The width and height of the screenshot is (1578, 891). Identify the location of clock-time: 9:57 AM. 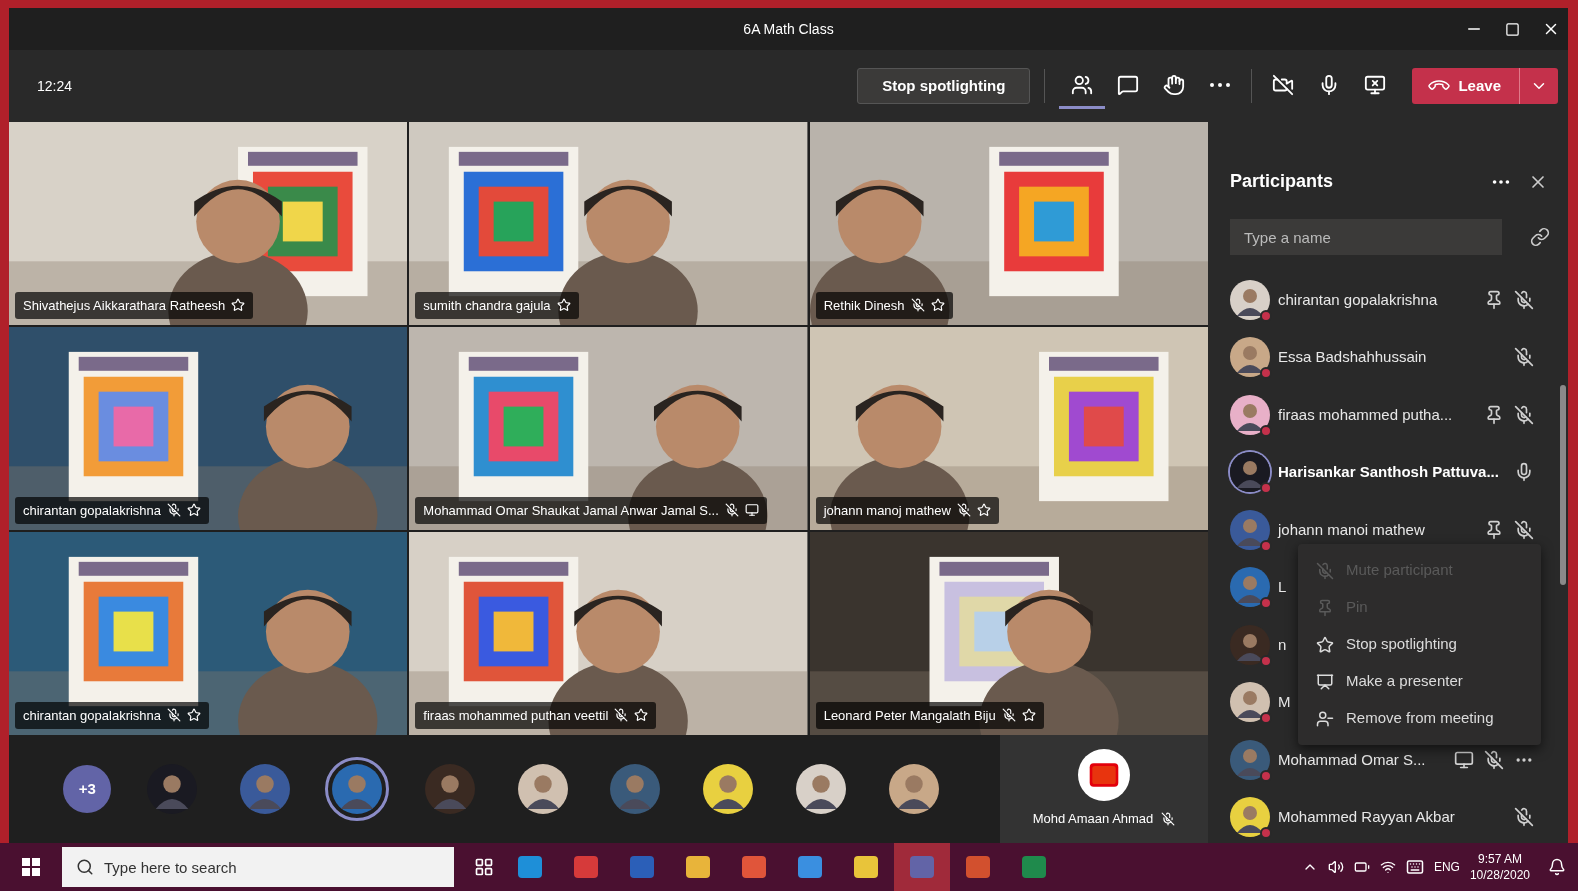
(1499, 859).